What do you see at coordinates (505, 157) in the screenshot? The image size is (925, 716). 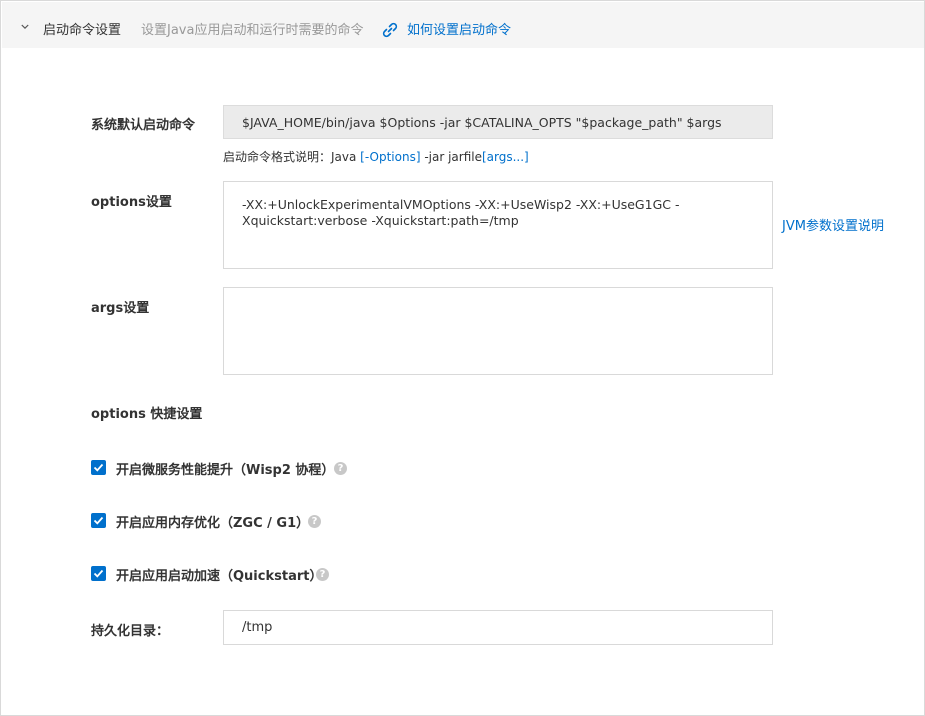 I see `format-args-link: [args...]` at bounding box center [505, 157].